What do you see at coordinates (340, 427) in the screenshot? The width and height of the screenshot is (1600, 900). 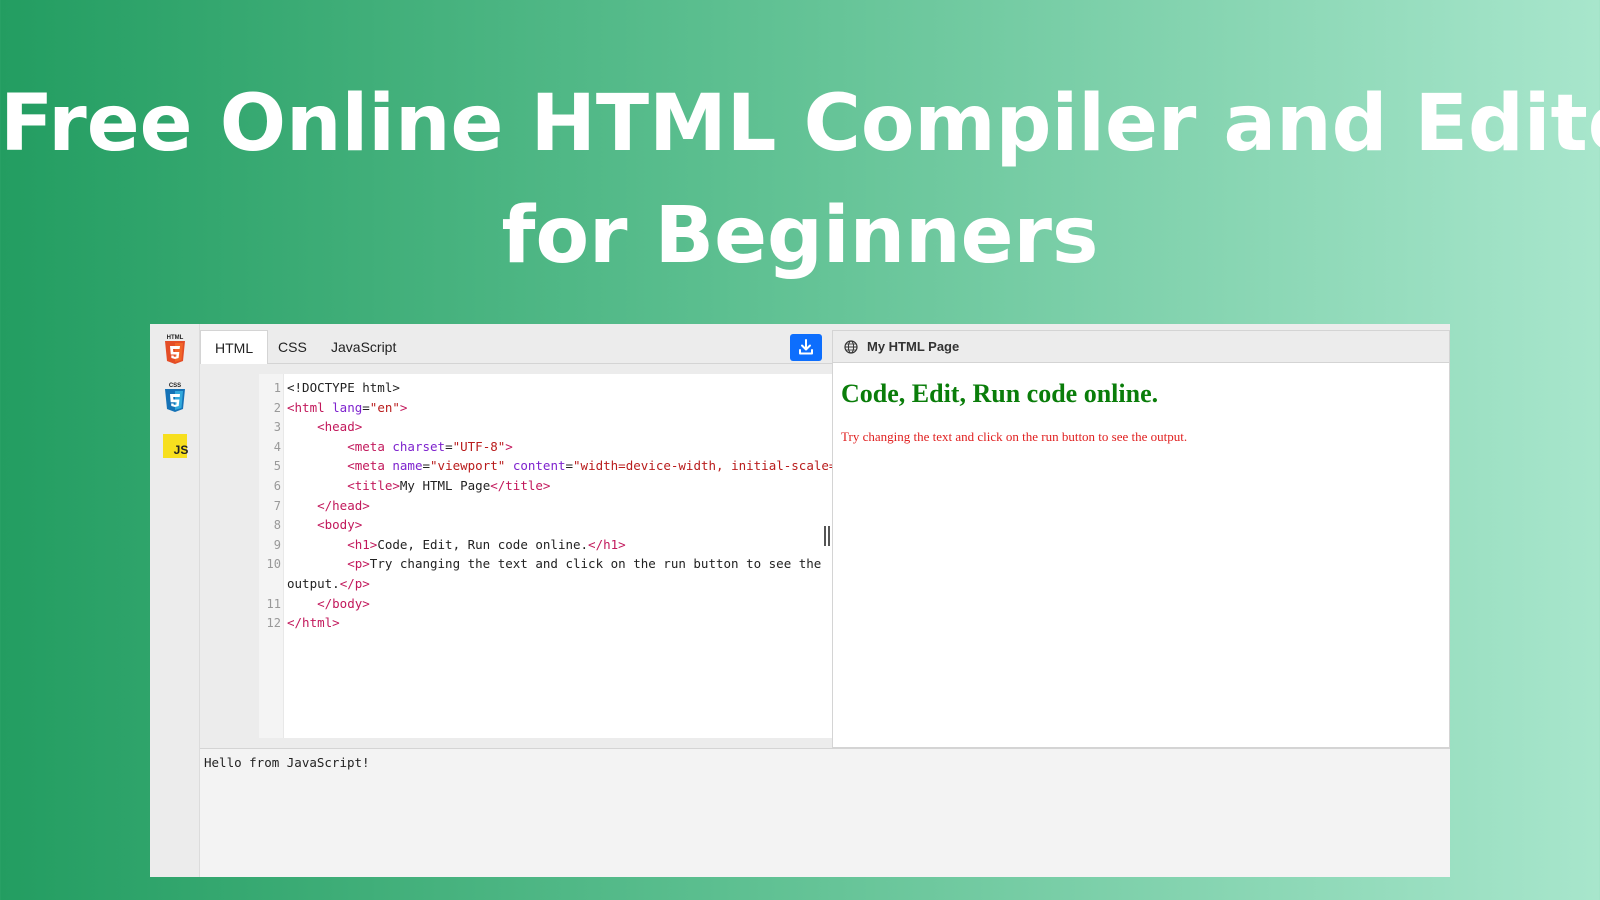 I see `code-token: <head>` at bounding box center [340, 427].